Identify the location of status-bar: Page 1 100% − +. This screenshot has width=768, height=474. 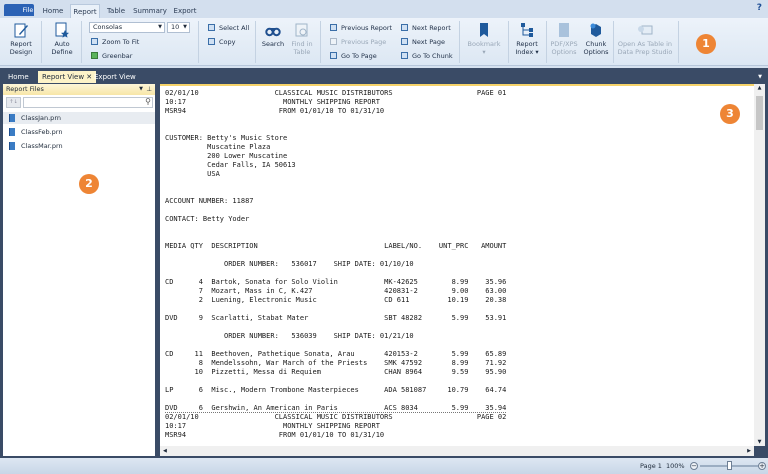
(384, 466).